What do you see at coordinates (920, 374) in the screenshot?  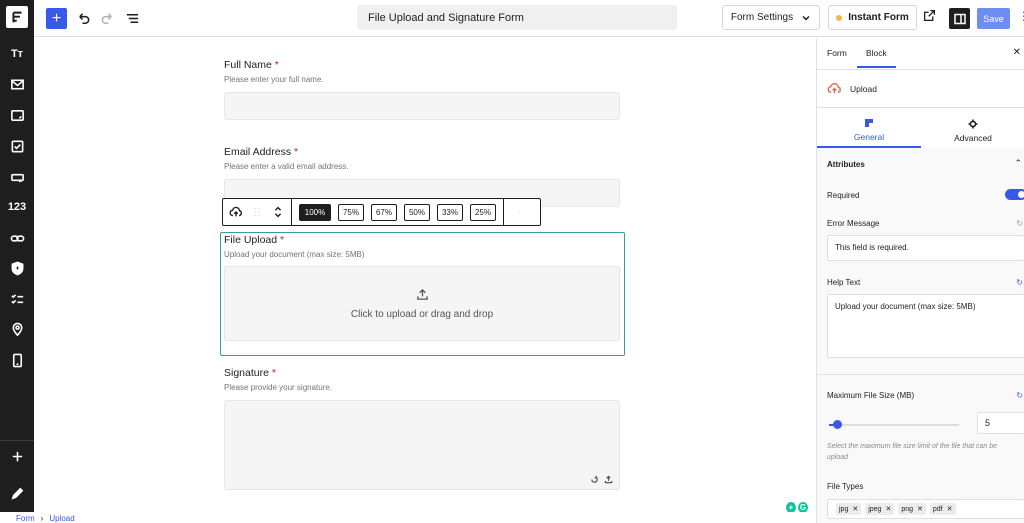 I see `panel-divider` at bounding box center [920, 374].